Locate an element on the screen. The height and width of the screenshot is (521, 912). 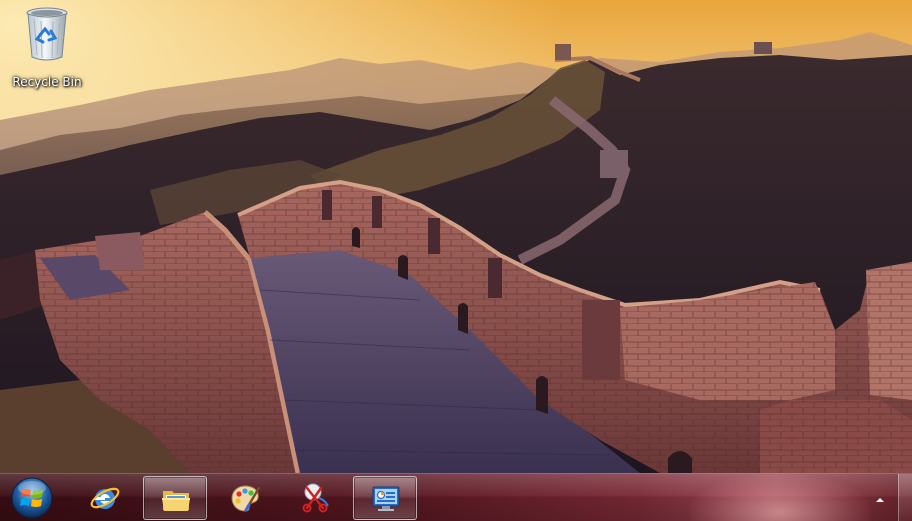
taskbar-button-control-panel is located at coordinates (385, 498).